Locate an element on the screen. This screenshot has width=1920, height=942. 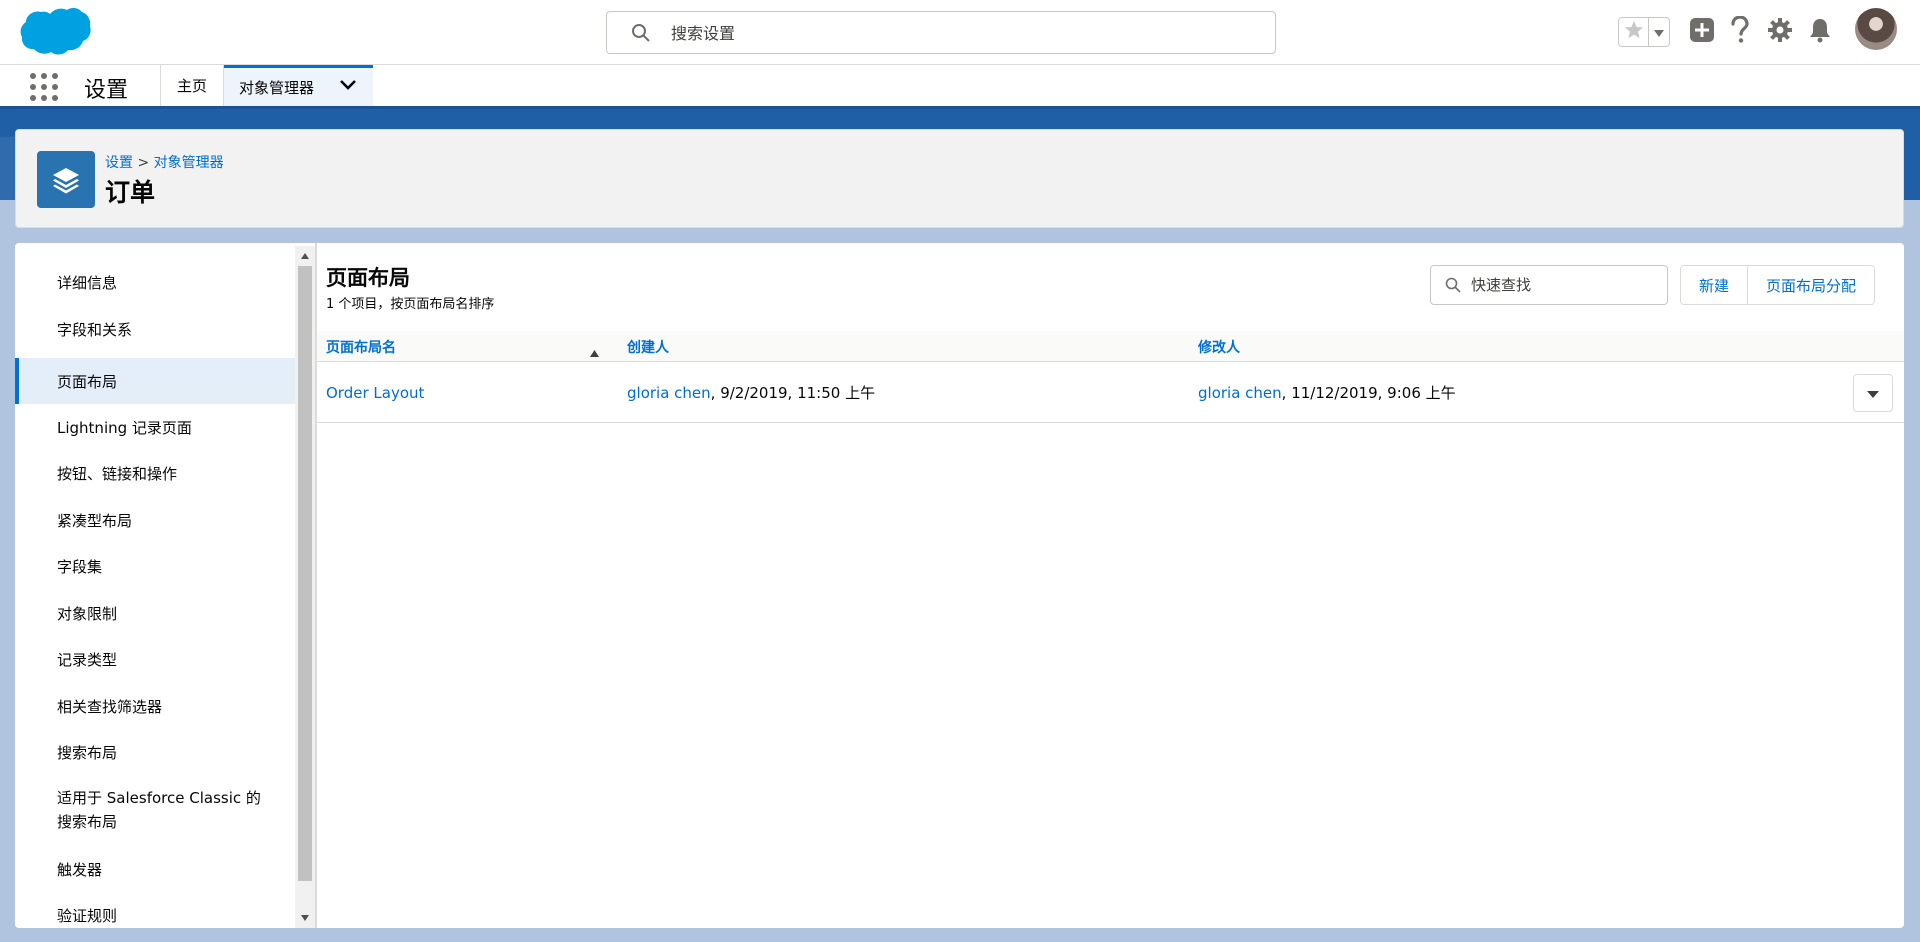
new-button: 新建 is located at coordinates (1714, 285).